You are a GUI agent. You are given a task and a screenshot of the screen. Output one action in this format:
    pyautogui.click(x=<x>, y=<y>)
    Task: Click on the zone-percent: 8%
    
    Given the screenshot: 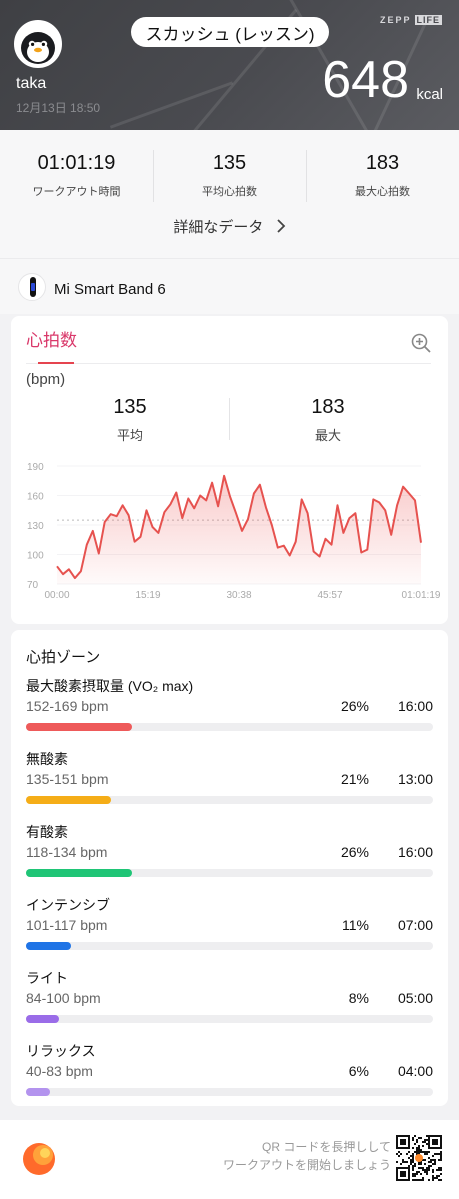 What is the action you would take?
    pyautogui.click(x=358, y=998)
    